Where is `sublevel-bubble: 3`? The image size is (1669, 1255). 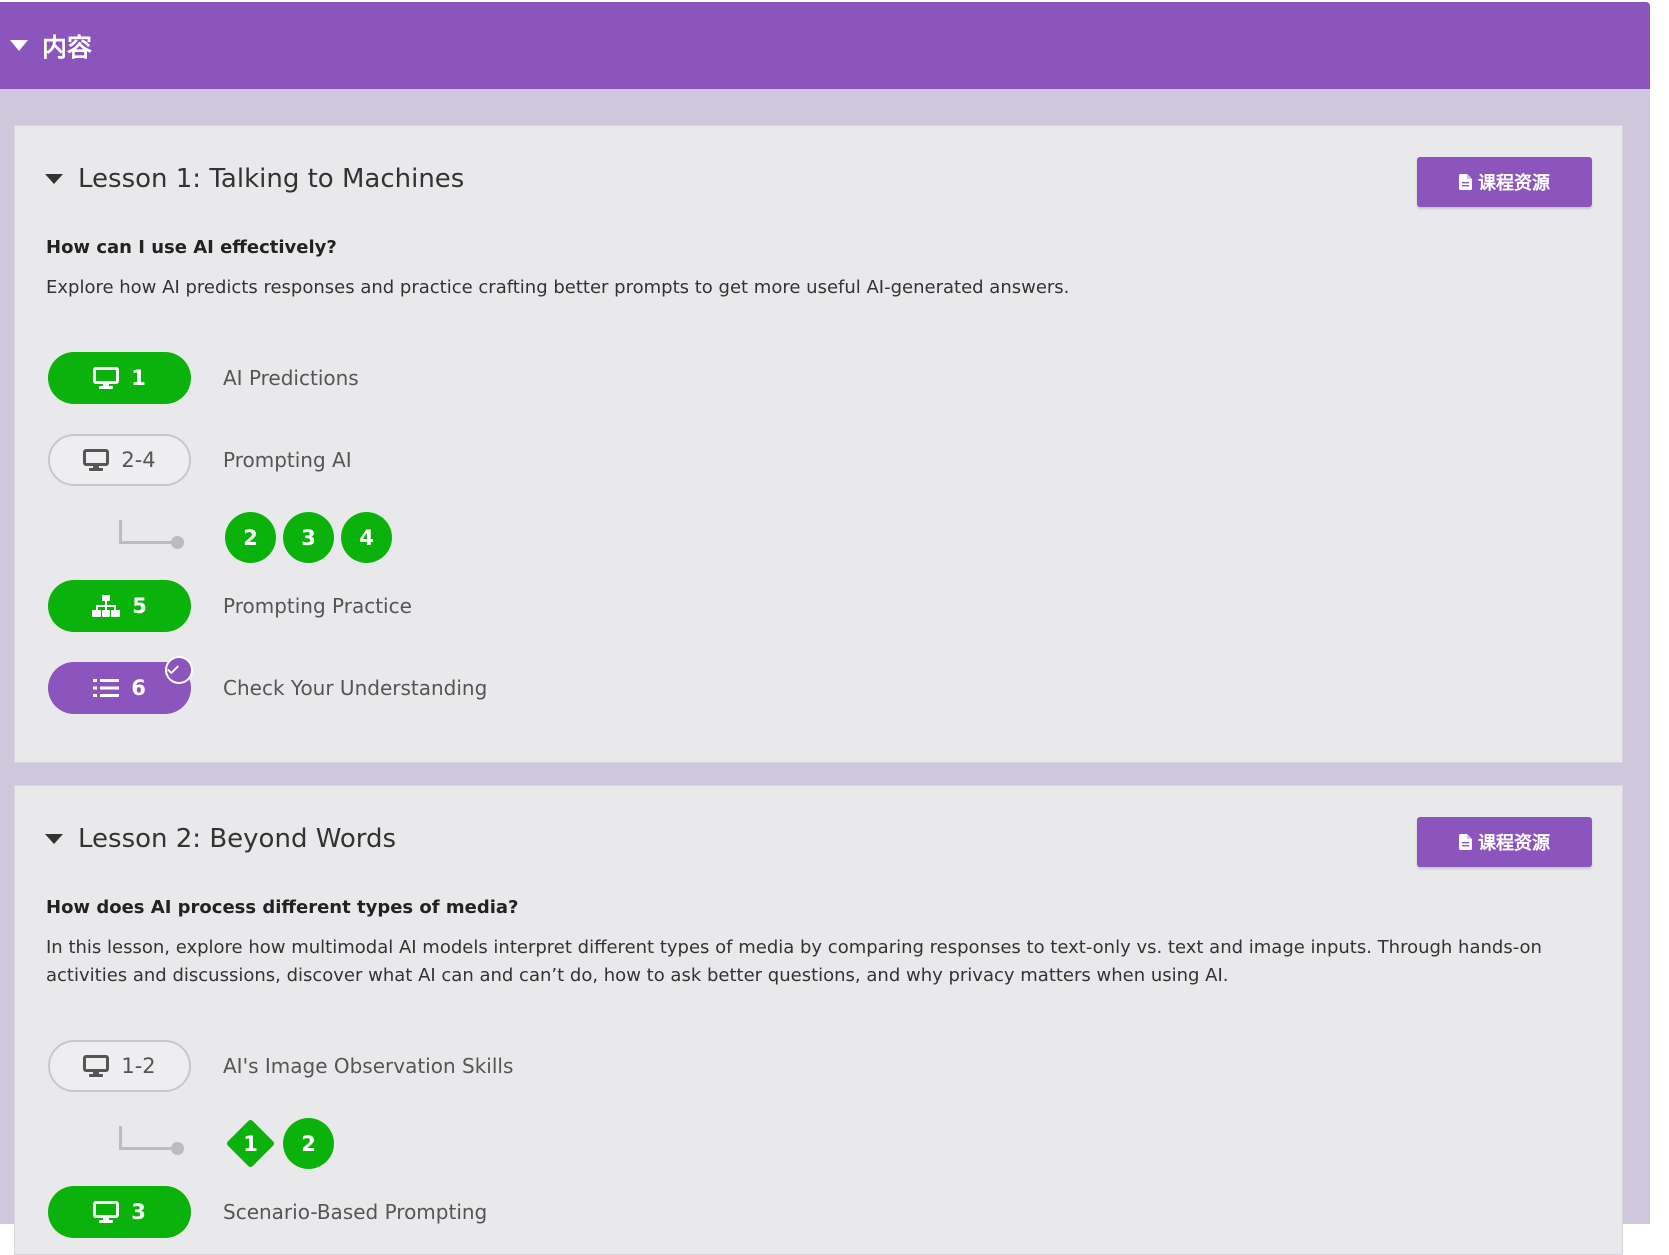 sublevel-bubble: 3 is located at coordinates (308, 537).